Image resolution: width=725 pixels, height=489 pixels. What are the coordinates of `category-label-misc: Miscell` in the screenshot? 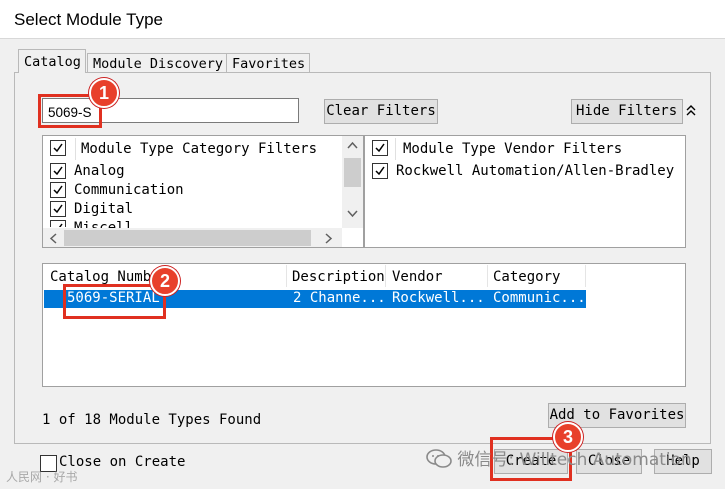 It's located at (104, 224).